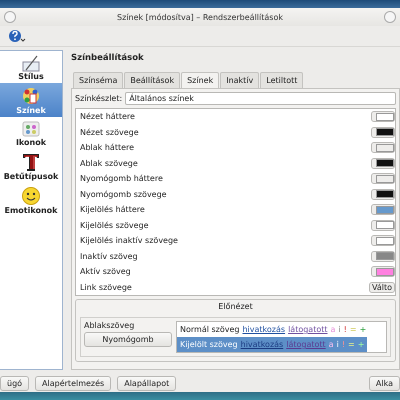 The image size is (400, 400). Describe the element at coordinates (106, 287) in the screenshot. I see `color-role-label: Link szövege` at that location.